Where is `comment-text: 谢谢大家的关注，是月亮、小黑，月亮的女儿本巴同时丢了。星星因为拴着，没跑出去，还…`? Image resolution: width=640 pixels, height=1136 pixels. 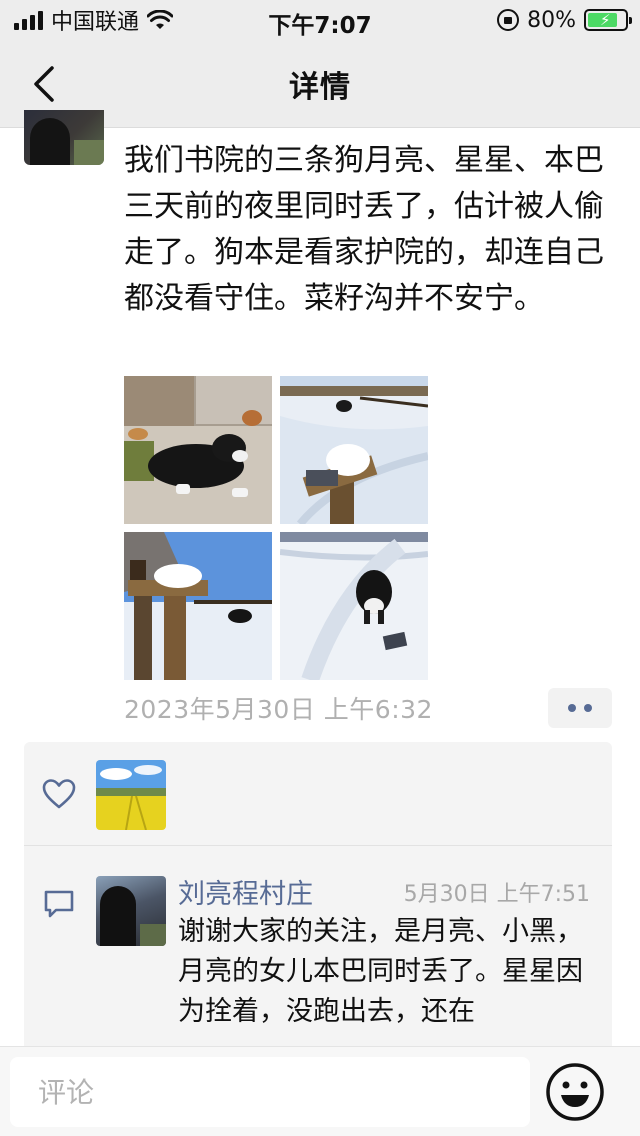 comment-text: 谢谢大家的关注，是月亮、小黑，月亮的女儿本巴同时丢了。星星因为拴着，没跑出去，还… is located at coordinates (388, 972).